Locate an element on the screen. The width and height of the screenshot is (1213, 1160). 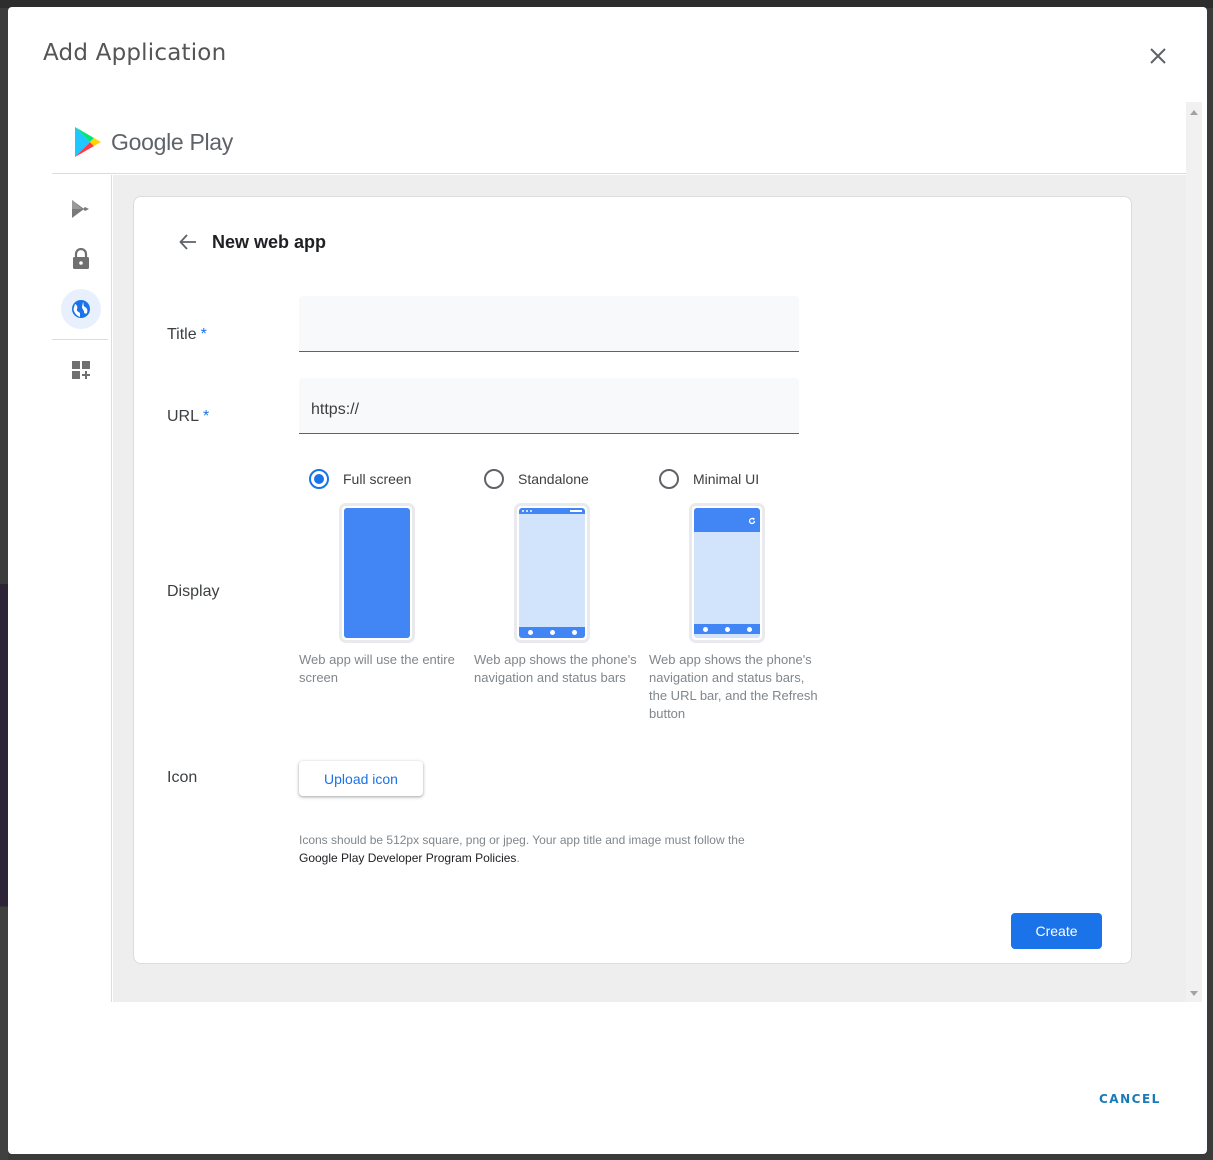
icon-label: Icon is located at coordinates (182, 777).